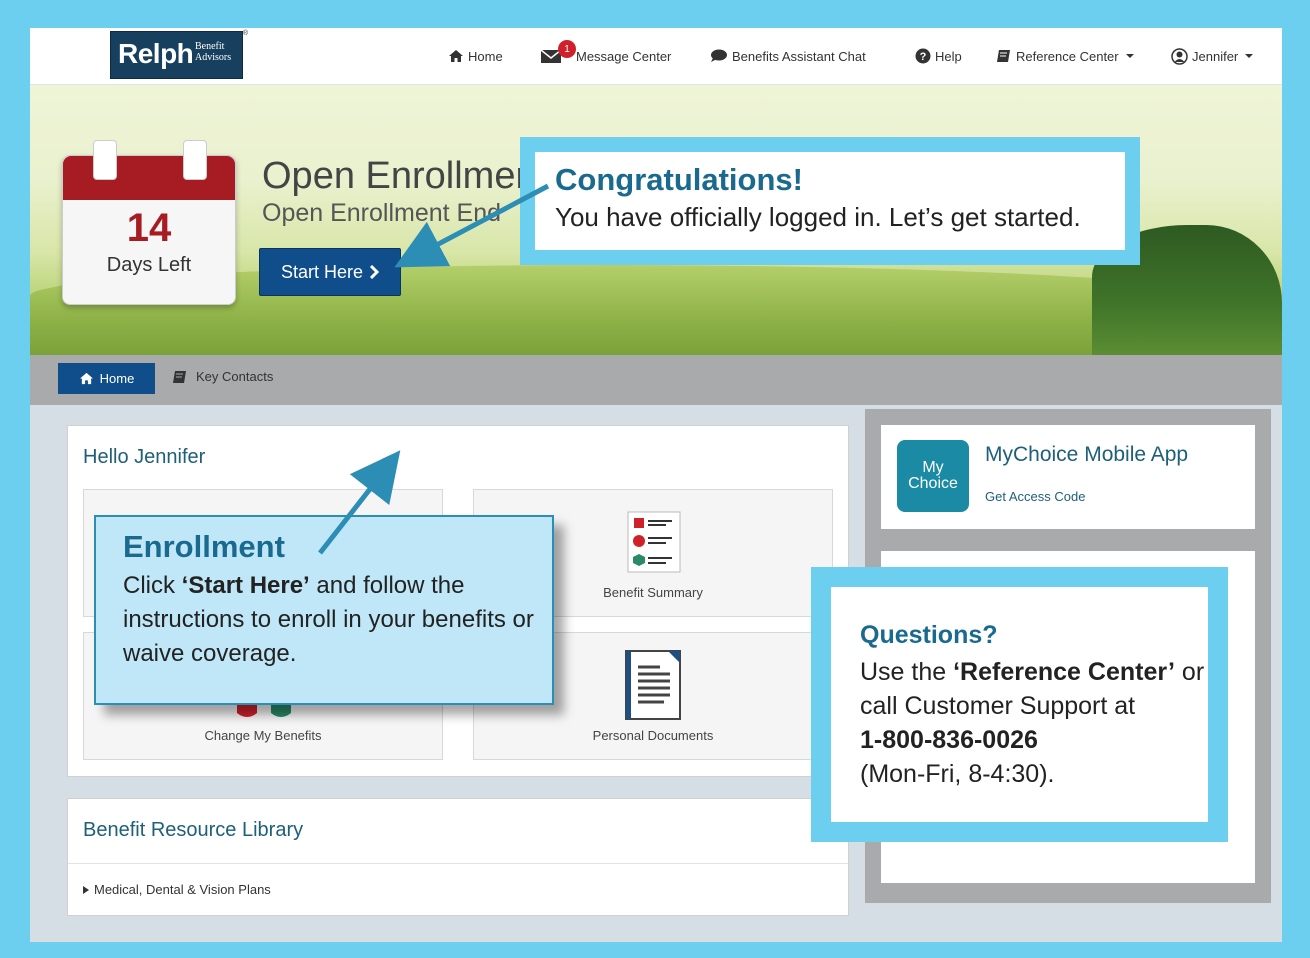 The width and height of the screenshot is (1310, 958). Describe the element at coordinates (117, 378) in the screenshot. I see `subnav-home-label: Home` at that location.